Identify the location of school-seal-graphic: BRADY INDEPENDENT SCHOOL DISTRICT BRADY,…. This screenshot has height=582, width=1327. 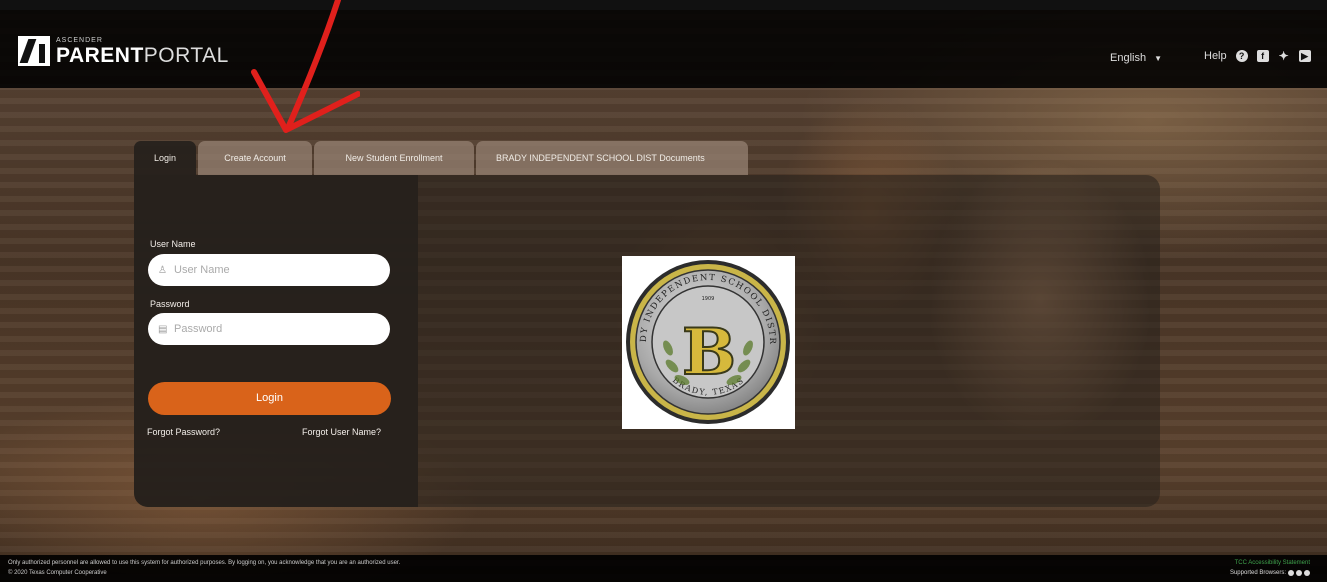
(704, 337).